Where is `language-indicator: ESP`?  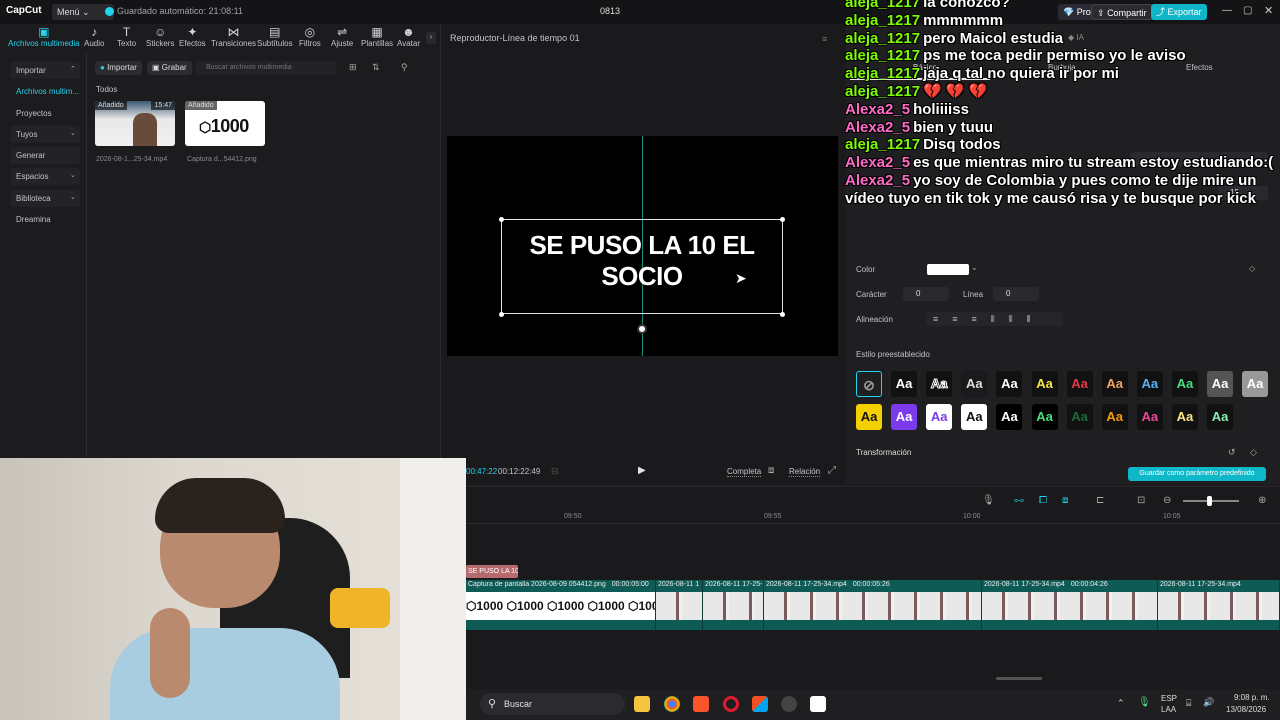 language-indicator: ESP is located at coordinates (1169, 698).